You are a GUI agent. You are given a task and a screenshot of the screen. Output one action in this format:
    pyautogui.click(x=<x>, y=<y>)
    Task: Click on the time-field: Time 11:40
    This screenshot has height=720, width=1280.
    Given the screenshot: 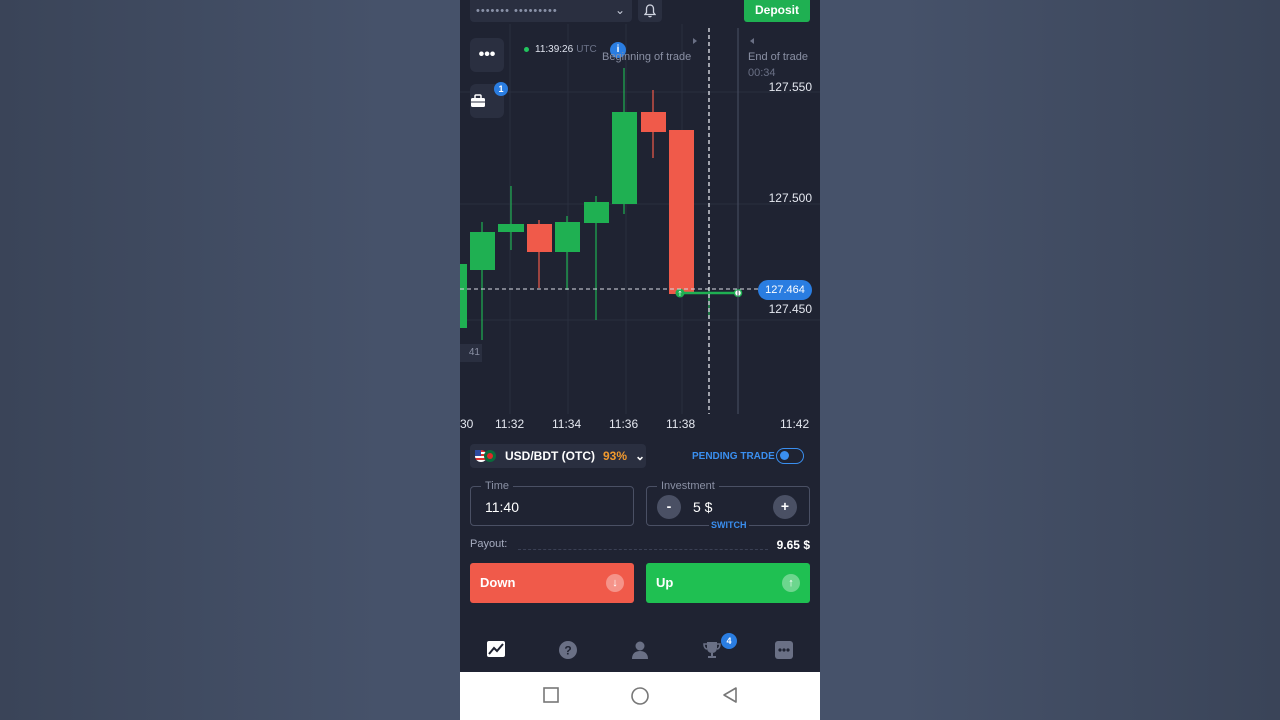 What is the action you would take?
    pyautogui.click(x=552, y=503)
    